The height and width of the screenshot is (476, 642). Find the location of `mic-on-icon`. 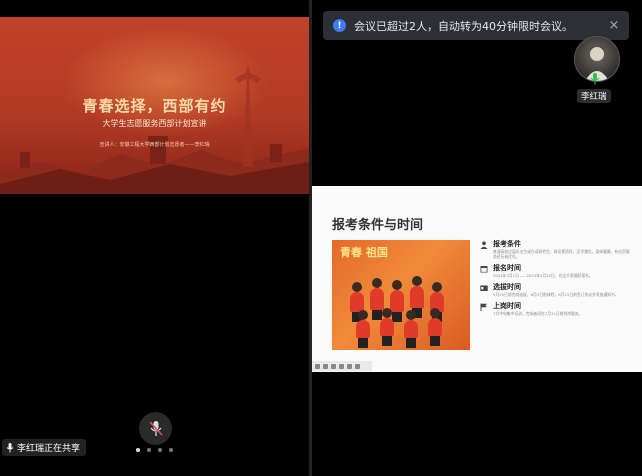

mic-on-icon is located at coordinates (595, 79).